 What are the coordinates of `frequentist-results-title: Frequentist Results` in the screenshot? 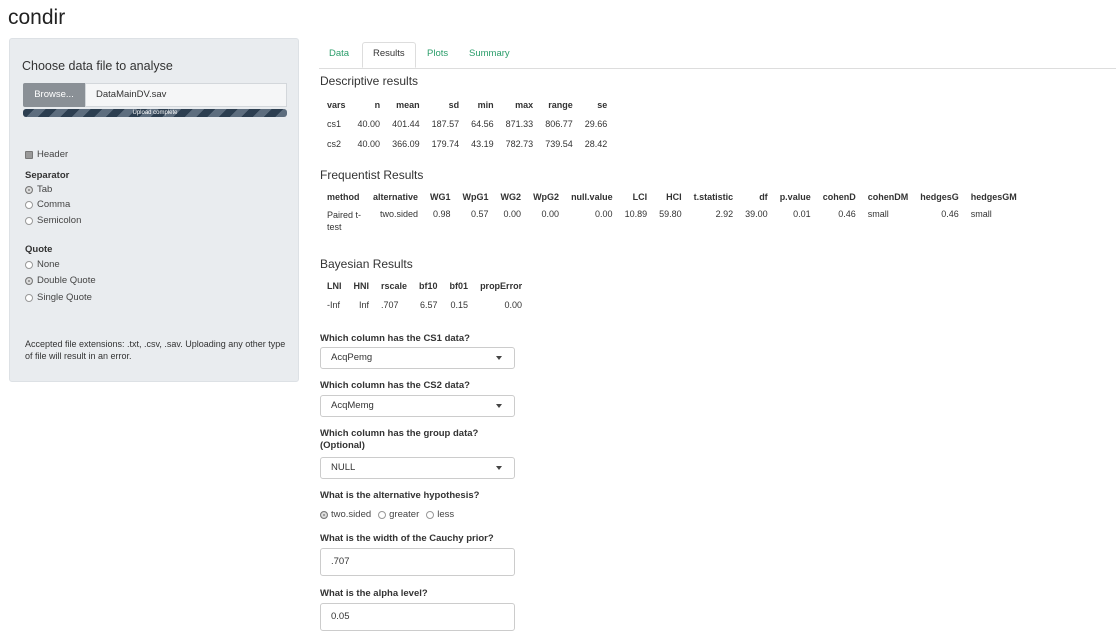 It's located at (372, 175).